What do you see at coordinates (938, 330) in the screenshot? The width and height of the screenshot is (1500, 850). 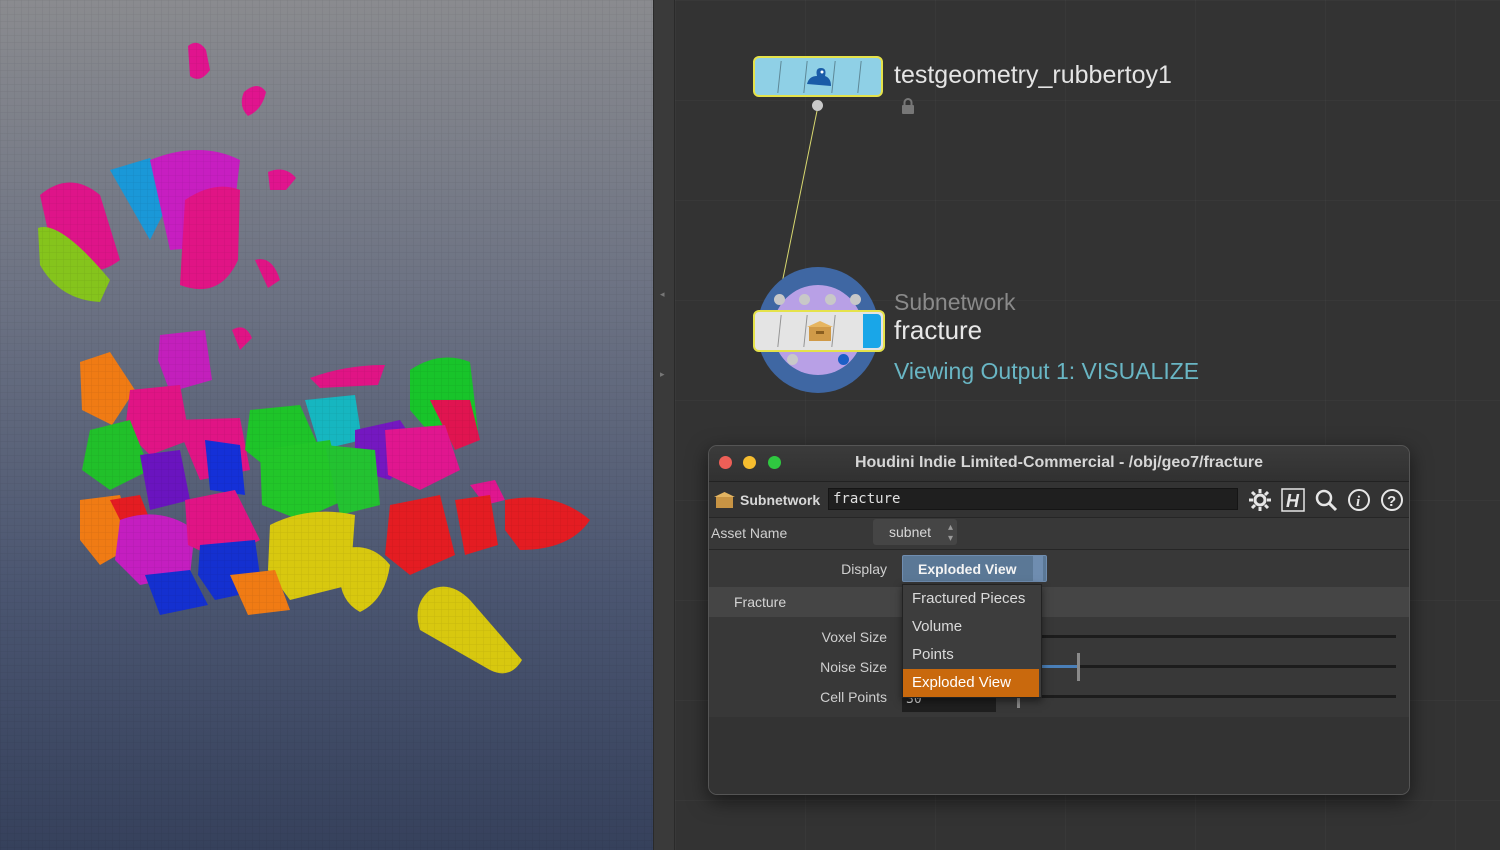 I see `node2-name: fracture` at bounding box center [938, 330].